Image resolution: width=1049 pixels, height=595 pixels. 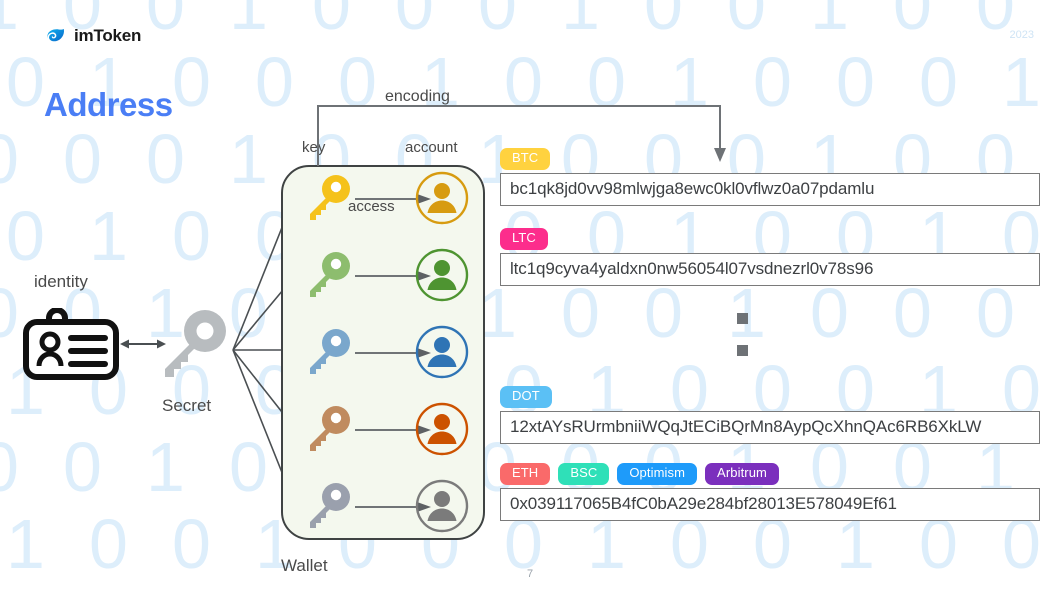 I want to click on chain-badge-row: ETH BSC Optimism Arbitrum, so click(x=770, y=474).